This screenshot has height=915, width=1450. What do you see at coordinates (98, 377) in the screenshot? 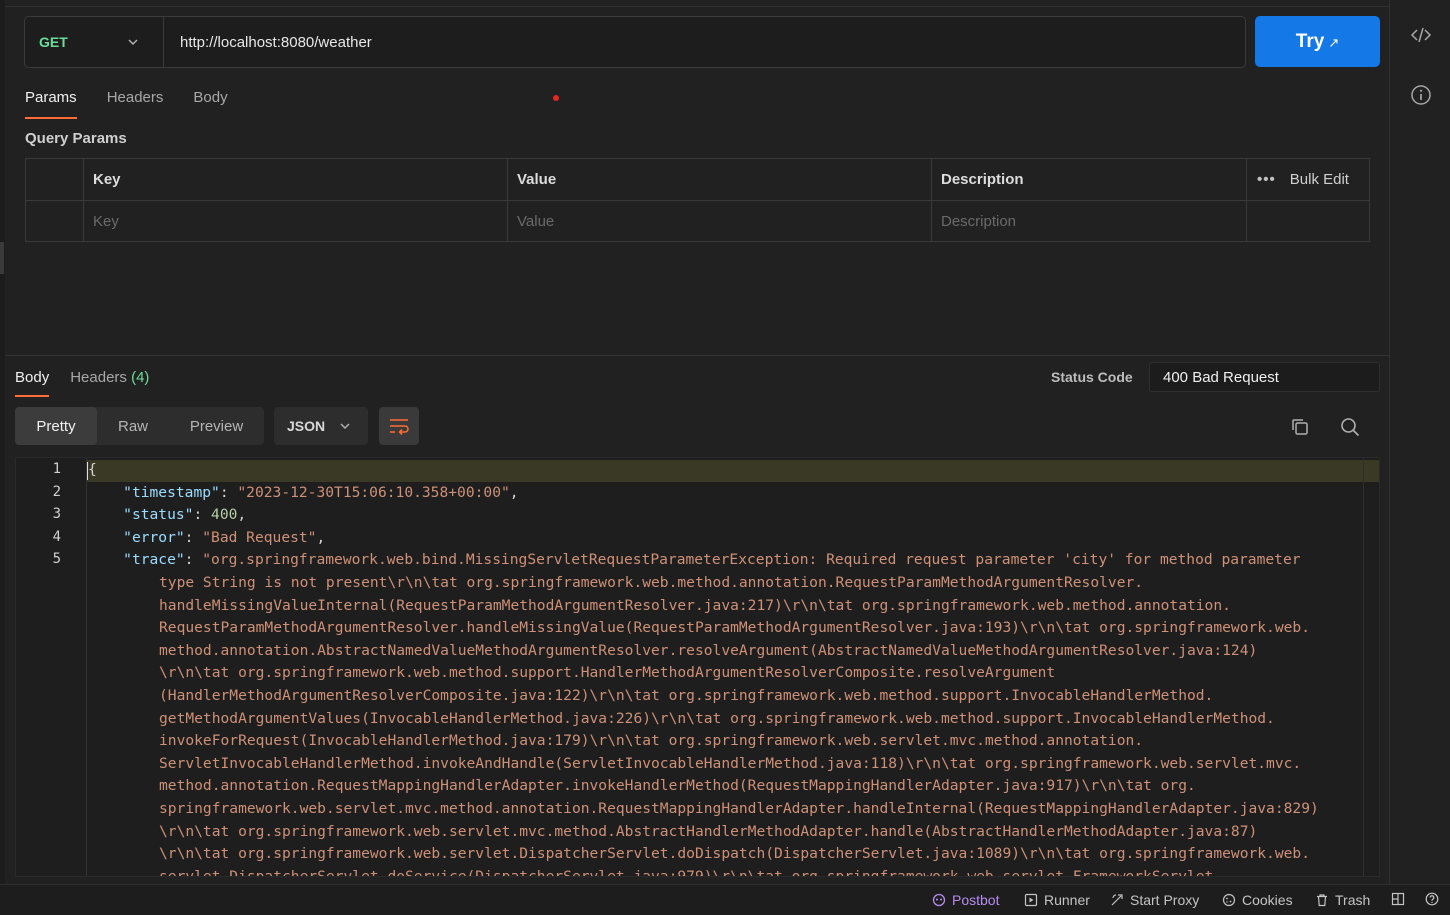
I see `response-headers-label: Headers` at bounding box center [98, 377].